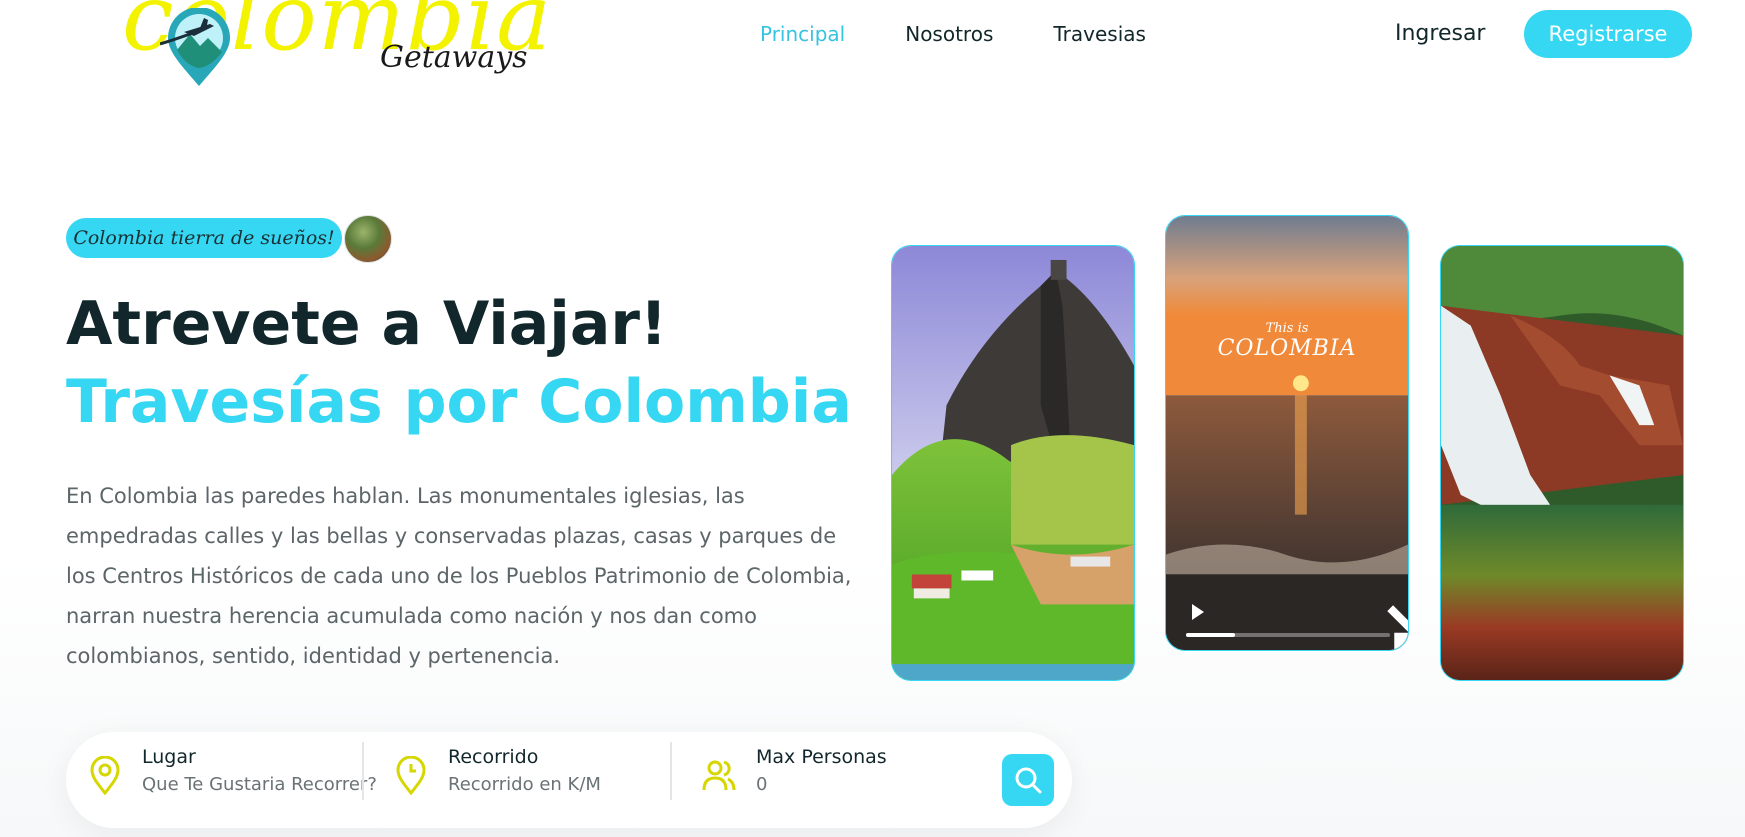  What do you see at coordinates (828, 780) in the screenshot?
I see `search-field-max-personas: Max Personas 0` at bounding box center [828, 780].